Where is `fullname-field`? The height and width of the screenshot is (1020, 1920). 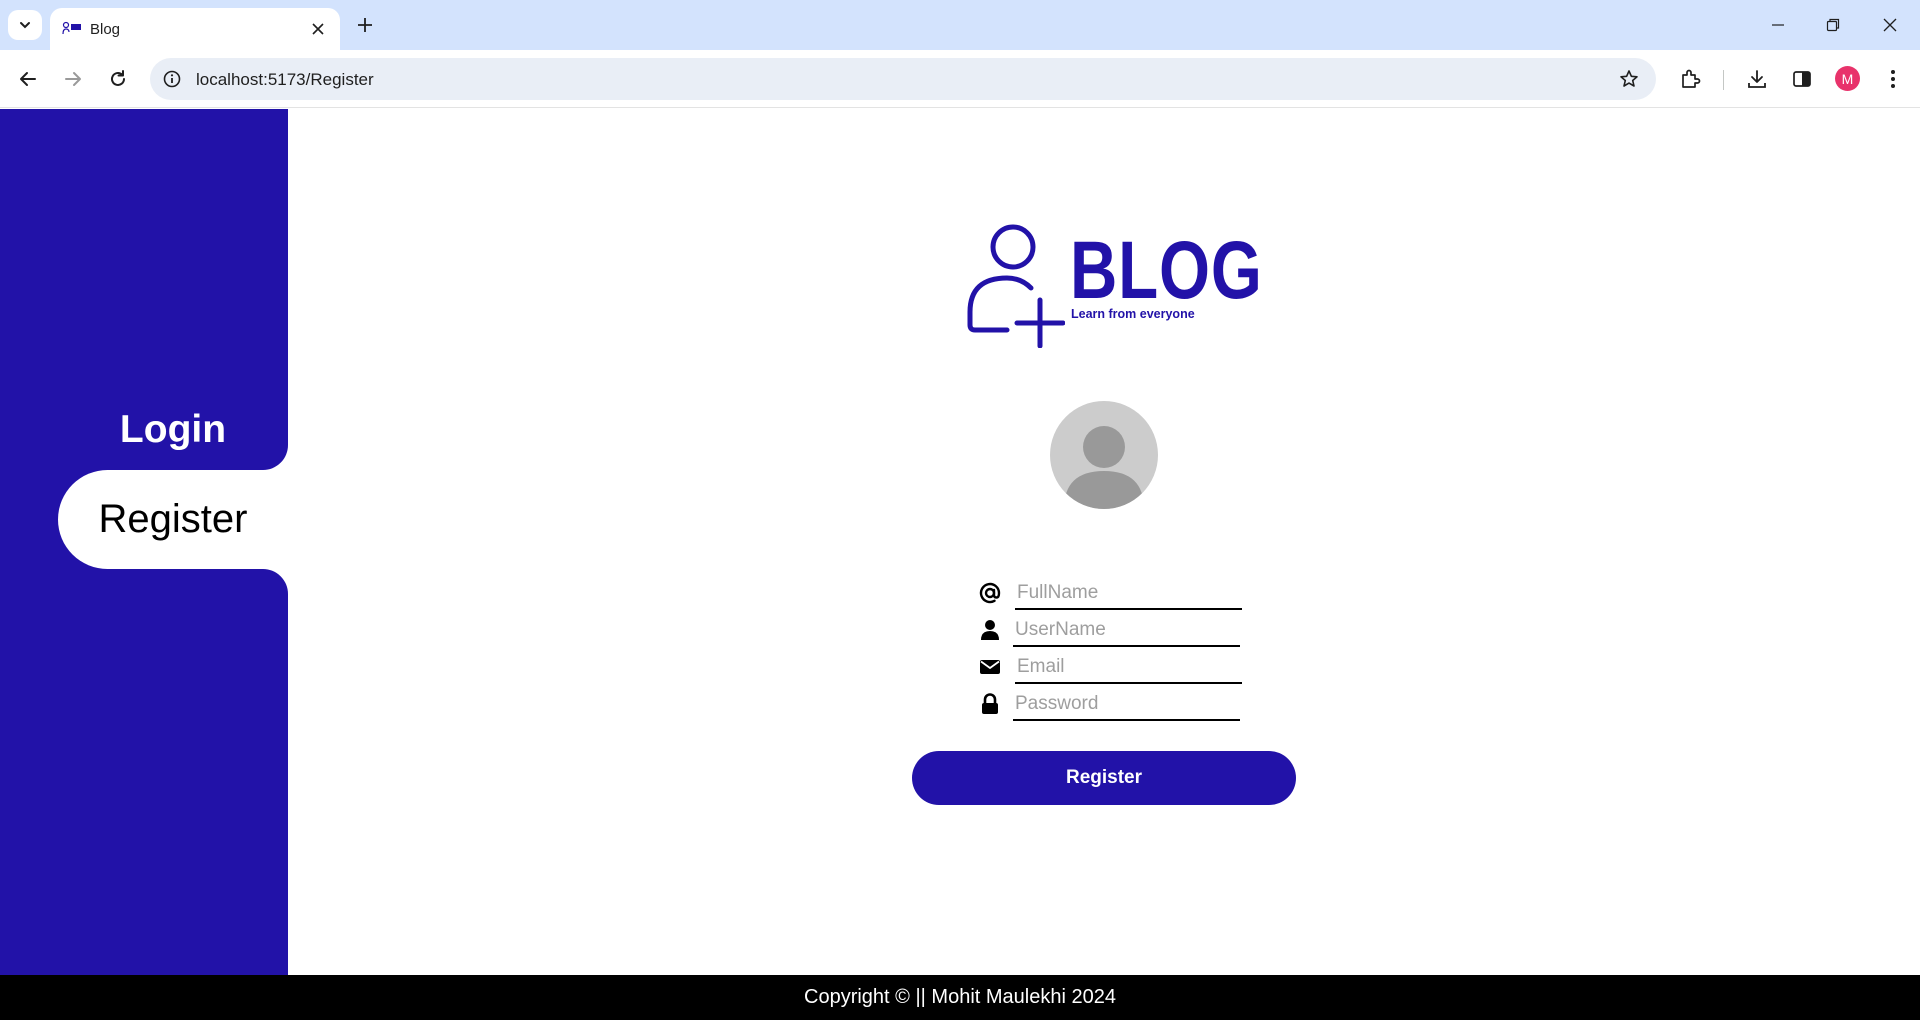
fullname-field is located at coordinates (1110, 594).